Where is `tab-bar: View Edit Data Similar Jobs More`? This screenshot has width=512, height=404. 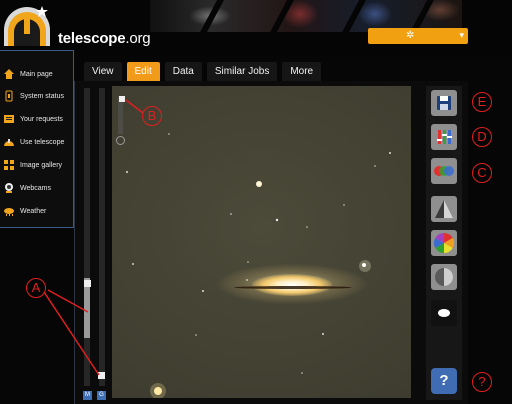 tab-bar: View Edit Data Similar Jobs More is located at coordinates (203, 72).